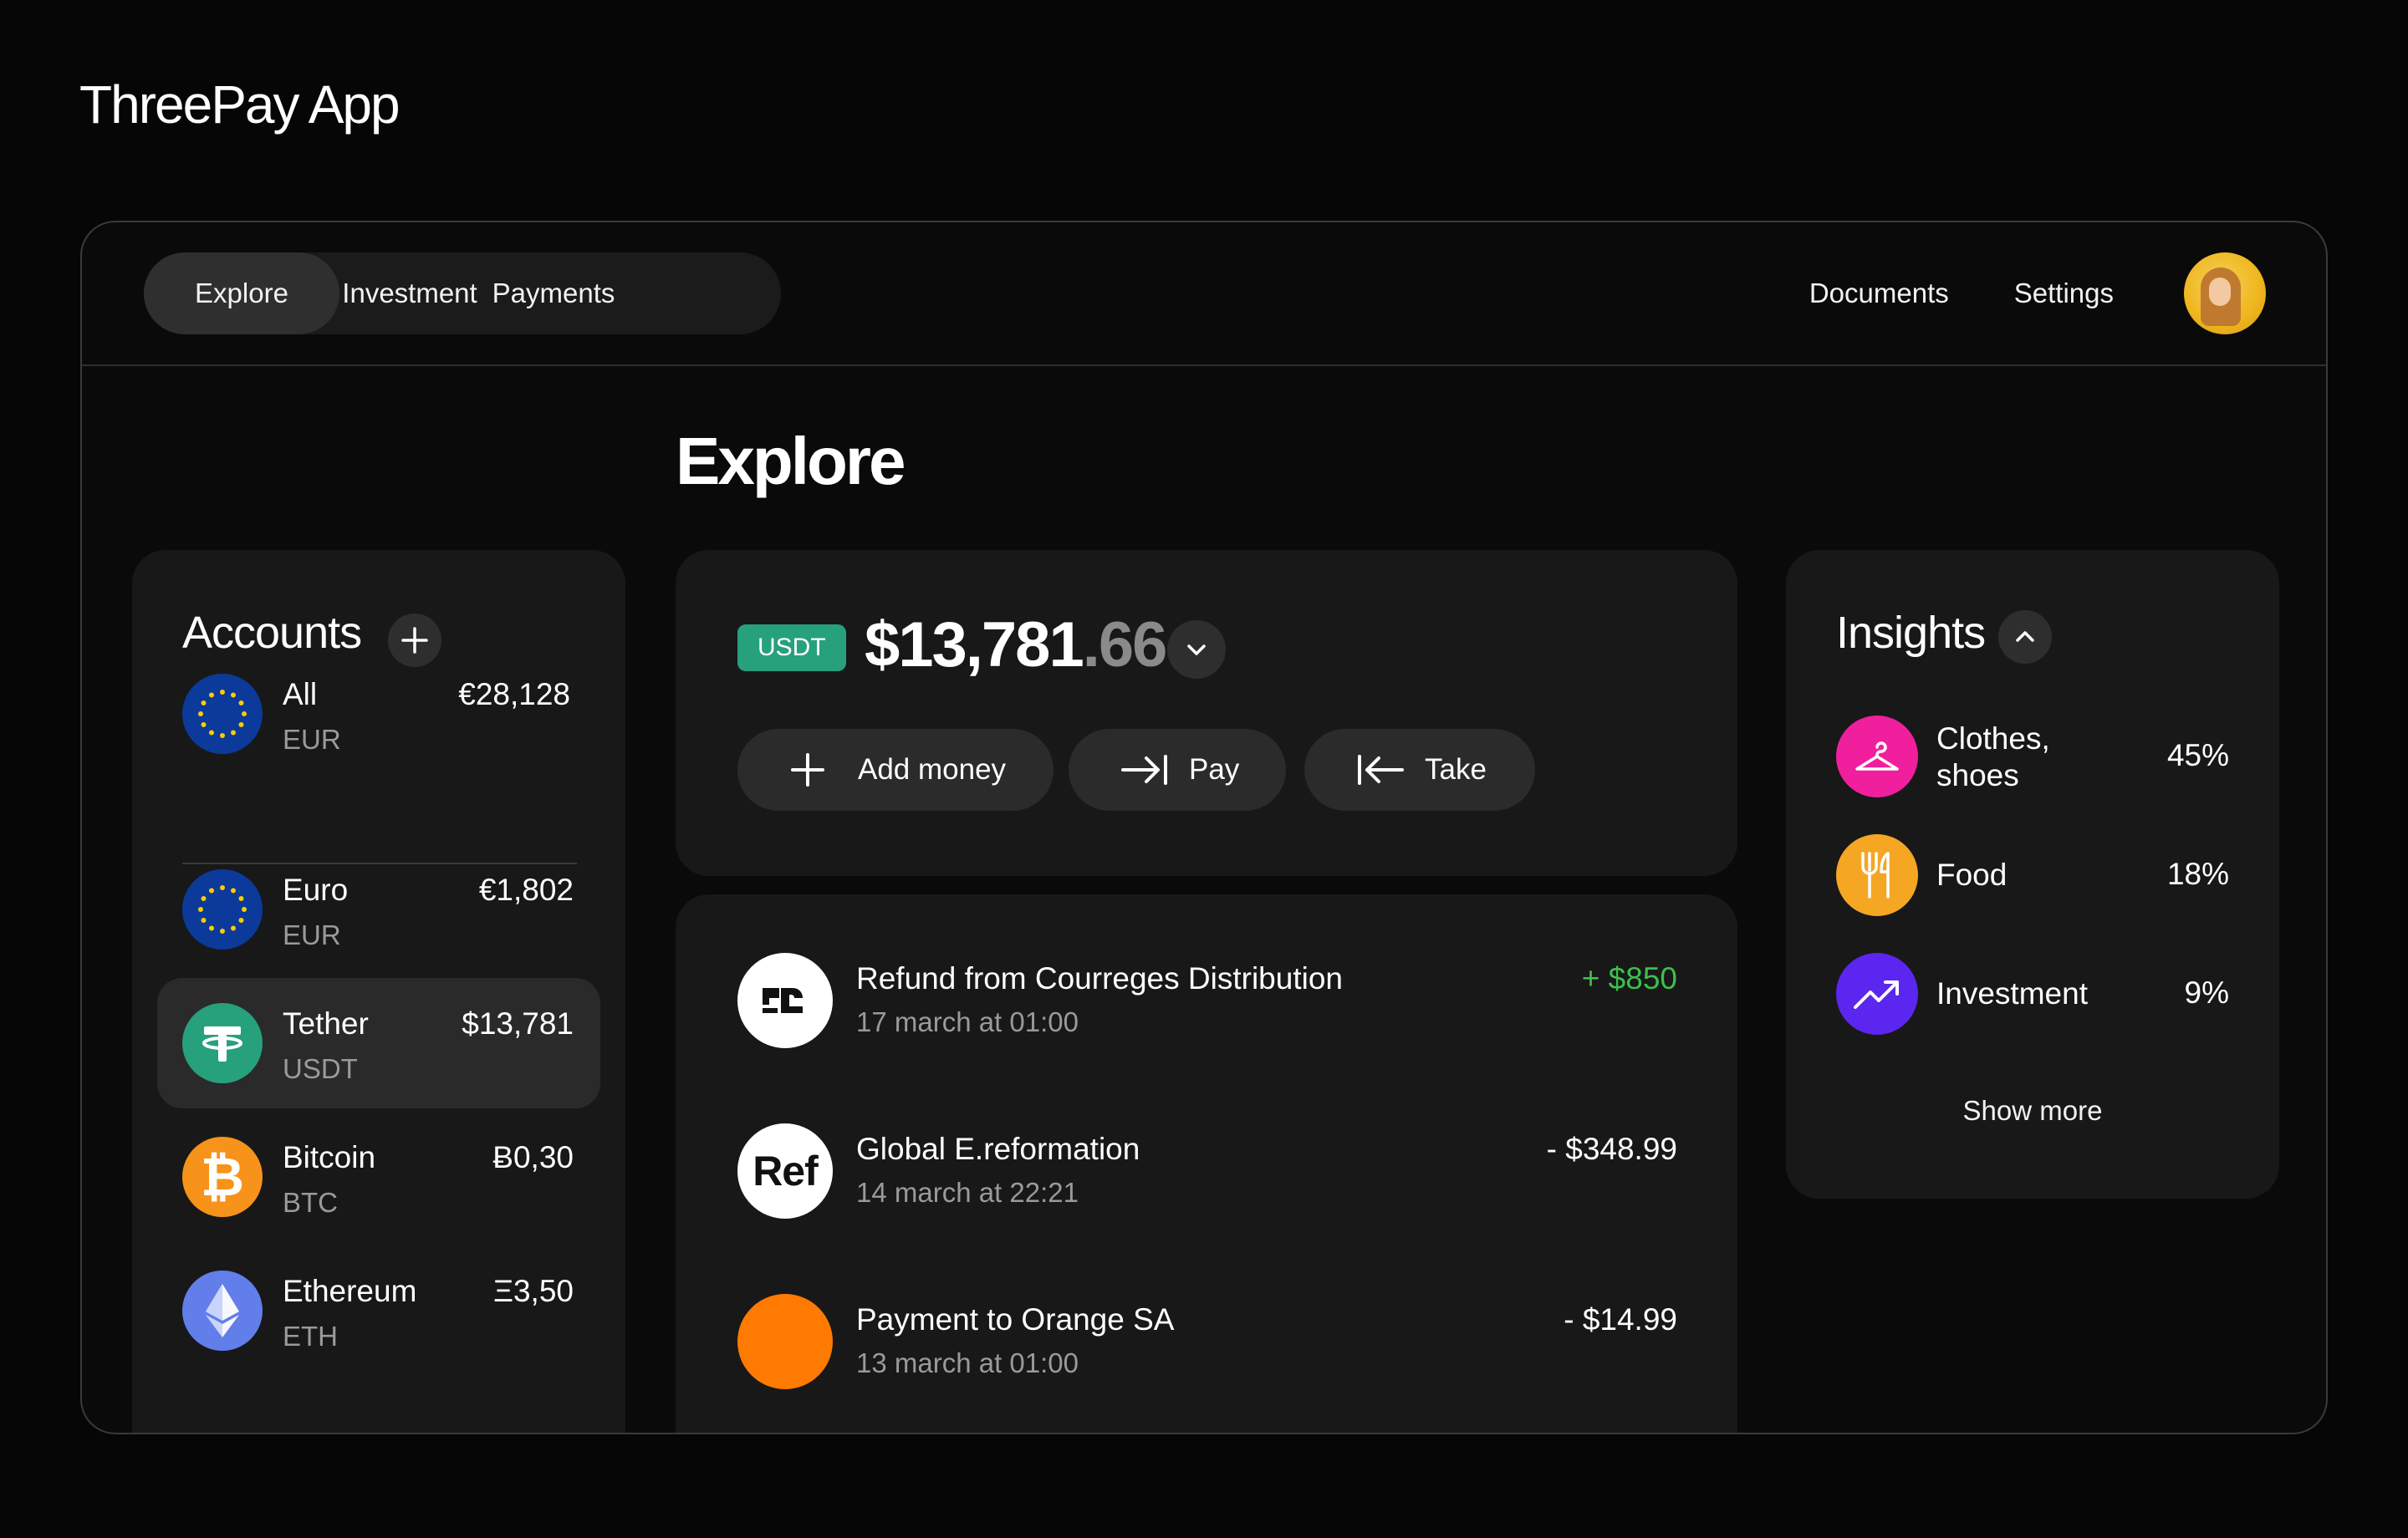 The height and width of the screenshot is (1538, 2408). What do you see at coordinates (1629, 979) in the screenshot?
I see `transaction-amount: + $850` at bounding box center [1629, 979].